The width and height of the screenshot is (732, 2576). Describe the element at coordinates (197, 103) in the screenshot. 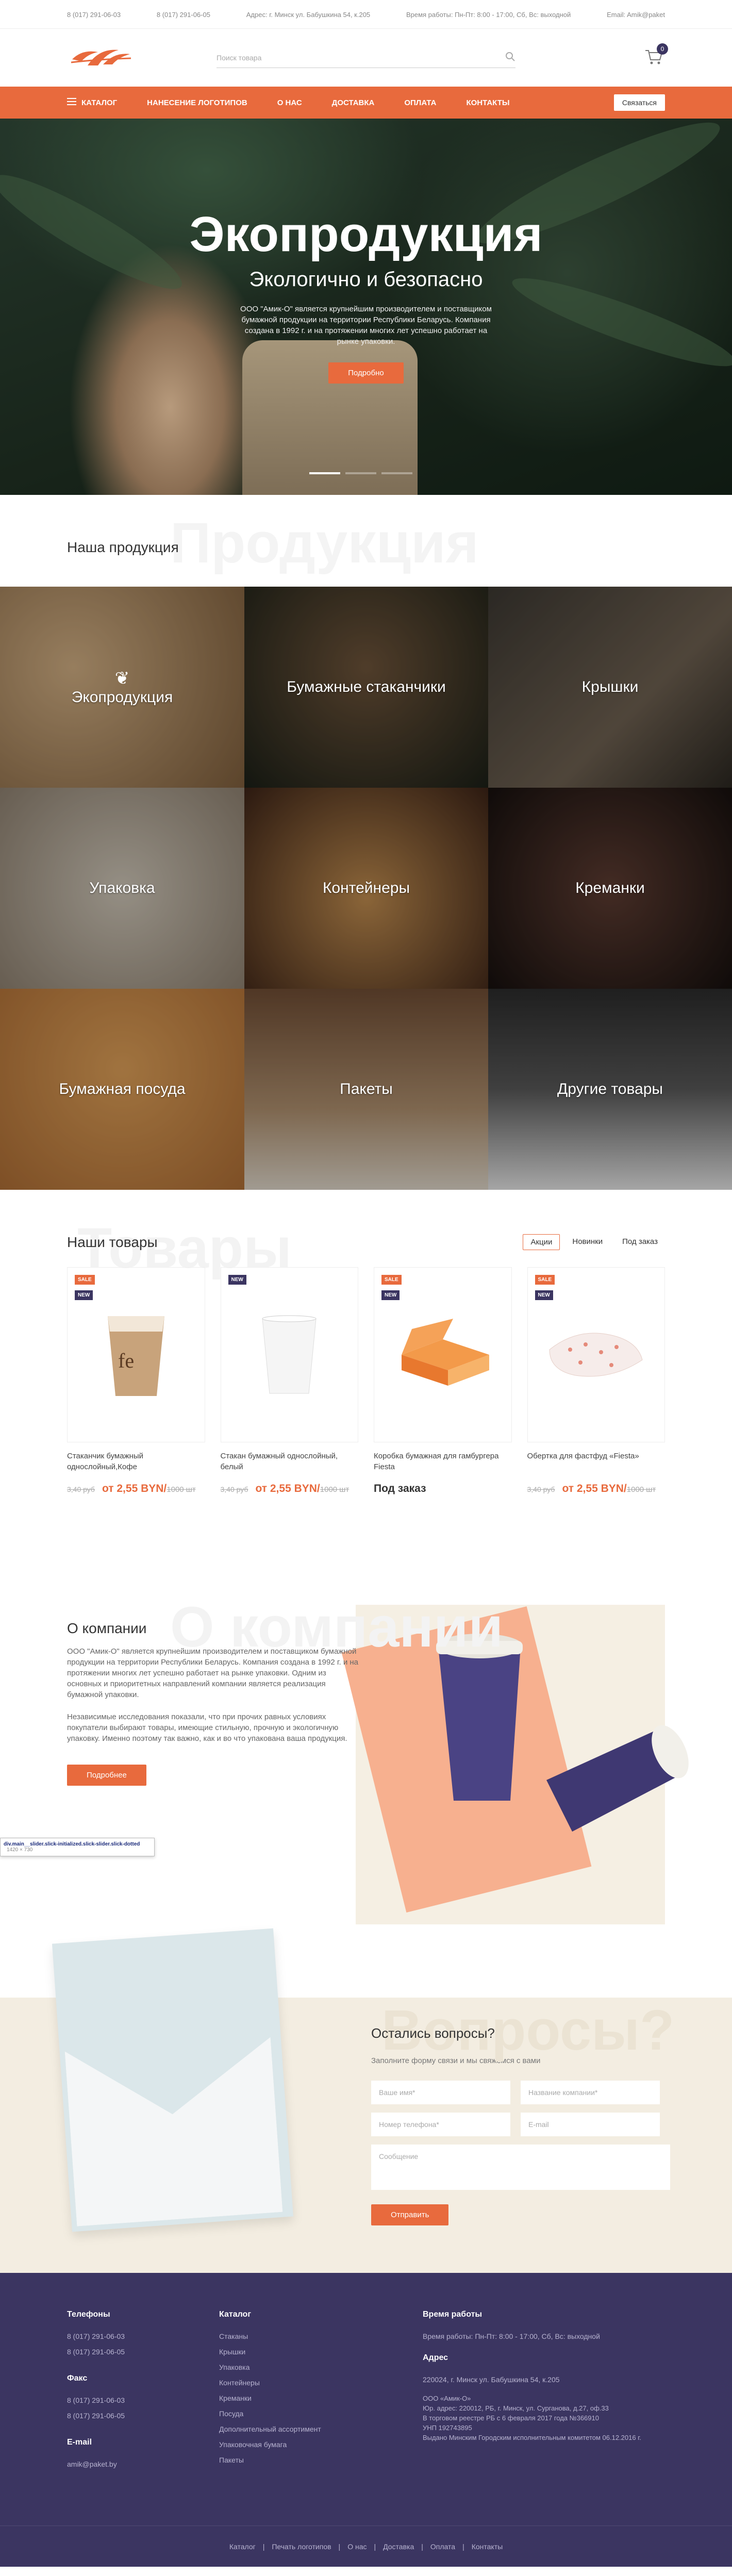

I see `nav-logo-printing: Нанесение логотипов` at that location.